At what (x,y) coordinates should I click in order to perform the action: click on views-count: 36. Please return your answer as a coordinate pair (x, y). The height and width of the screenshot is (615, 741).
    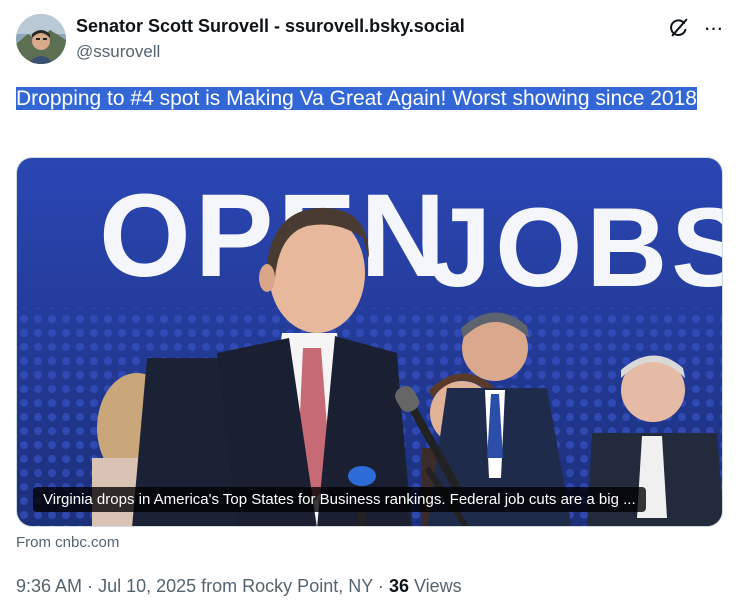
    Looking at the image, I should click on (398, 586).